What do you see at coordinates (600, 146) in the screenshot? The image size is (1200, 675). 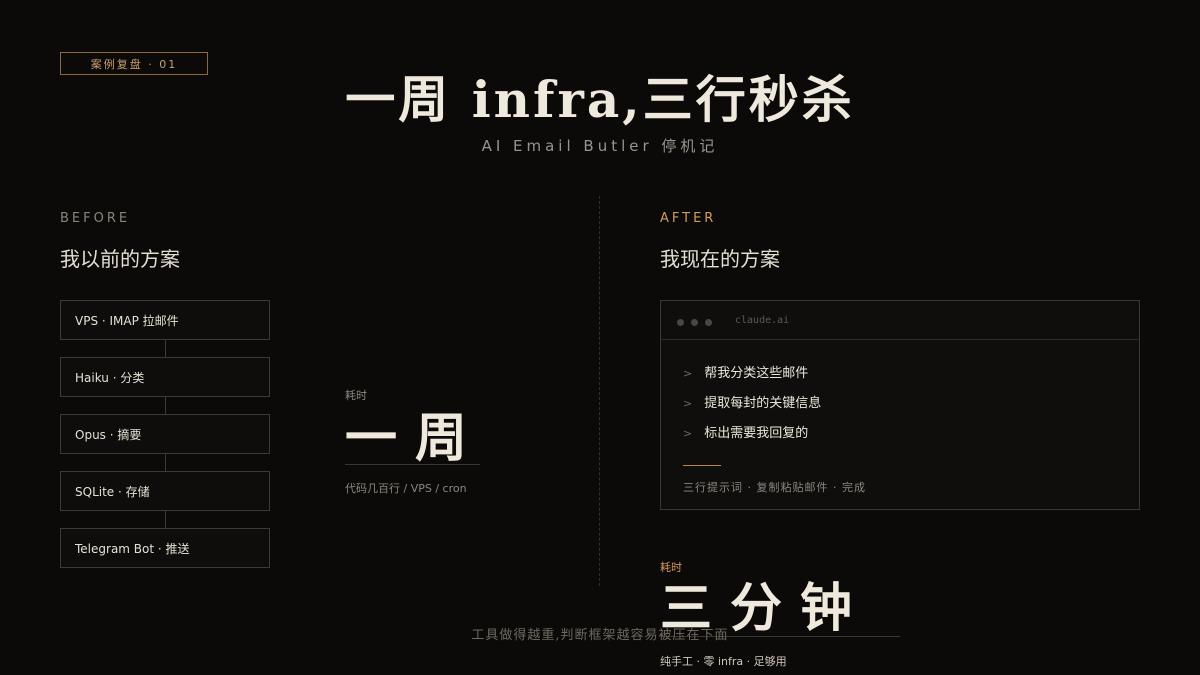 I see `page-subtitle: AI Email Butler 停机记` at bounding box center [600, 146].